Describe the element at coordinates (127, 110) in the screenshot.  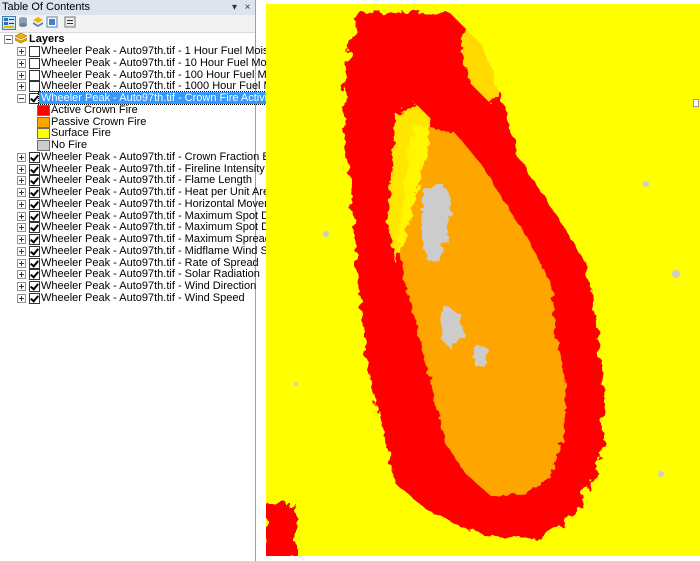
I see `legend-item: Active Crown Fire` at that location.